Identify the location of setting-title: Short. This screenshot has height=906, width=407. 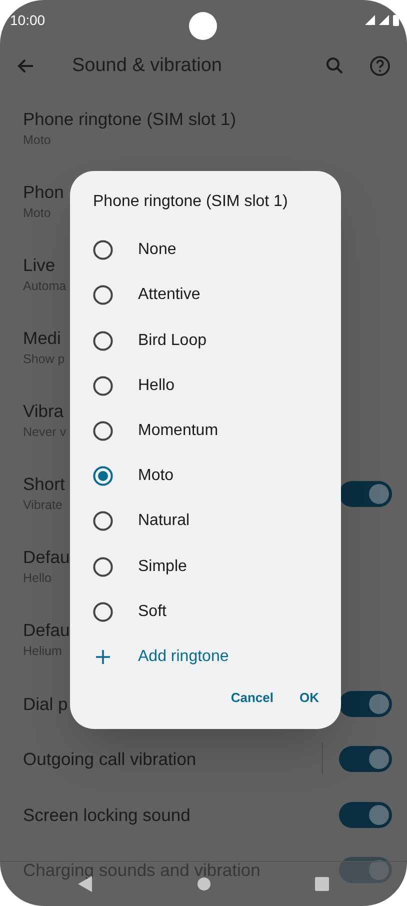
(44, 484).